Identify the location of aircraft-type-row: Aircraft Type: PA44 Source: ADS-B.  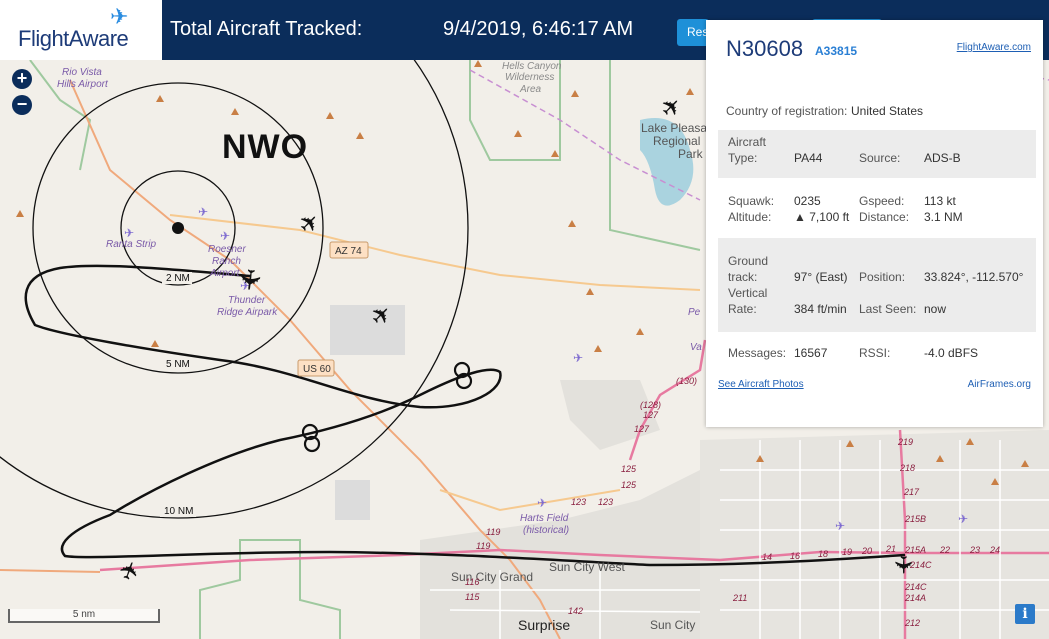
(877, 154).